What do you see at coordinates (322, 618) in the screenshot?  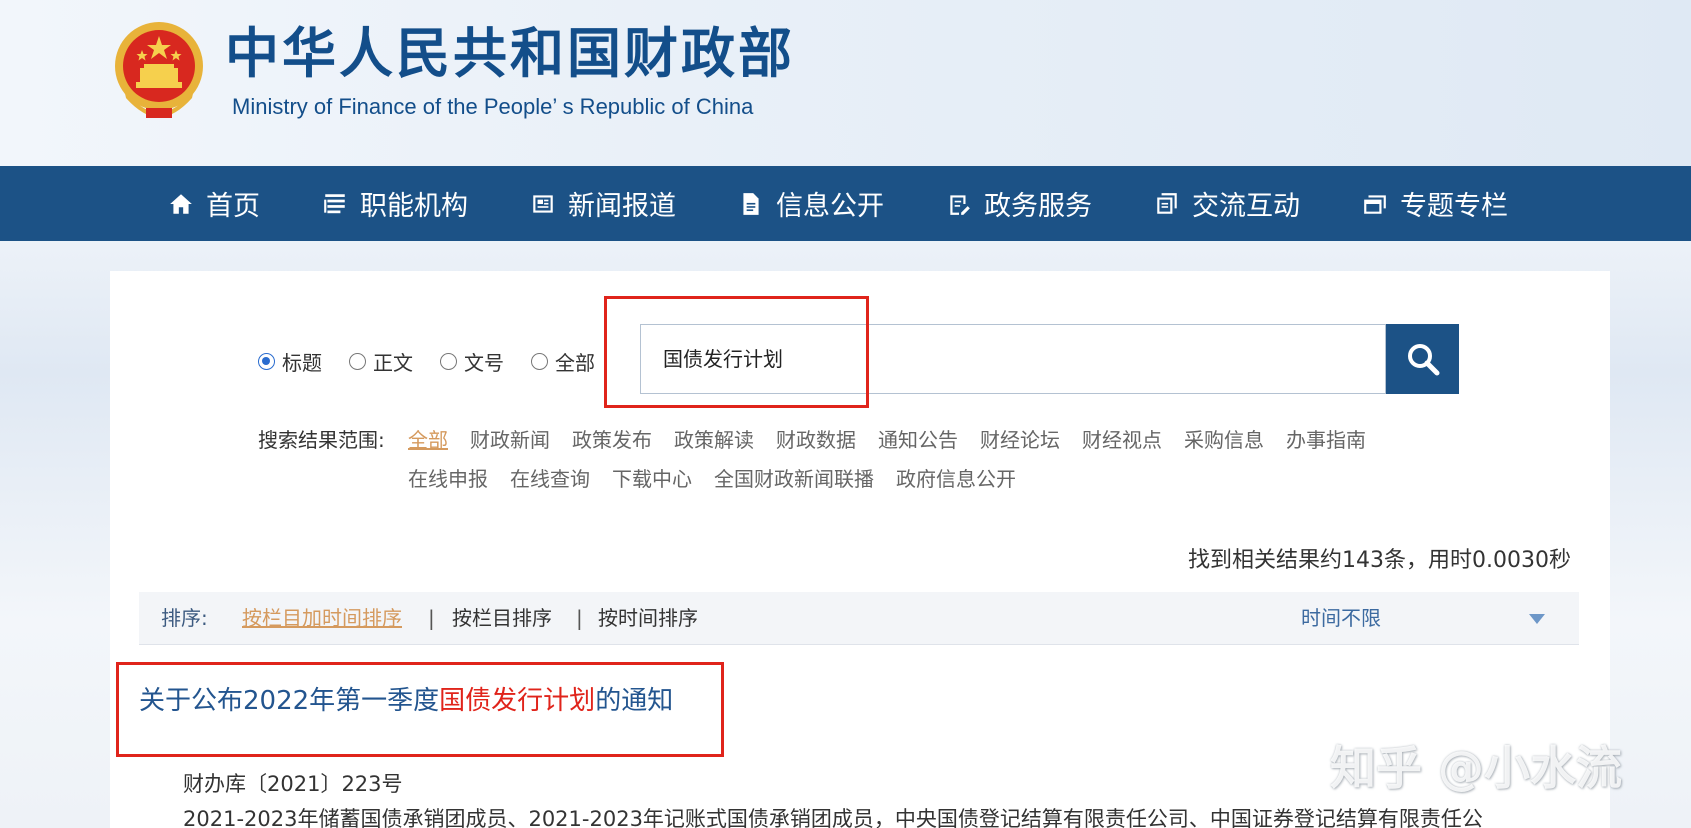 I see `sort-by-column-time: 按栏目加时间排序` at bounding box center [322, 618].